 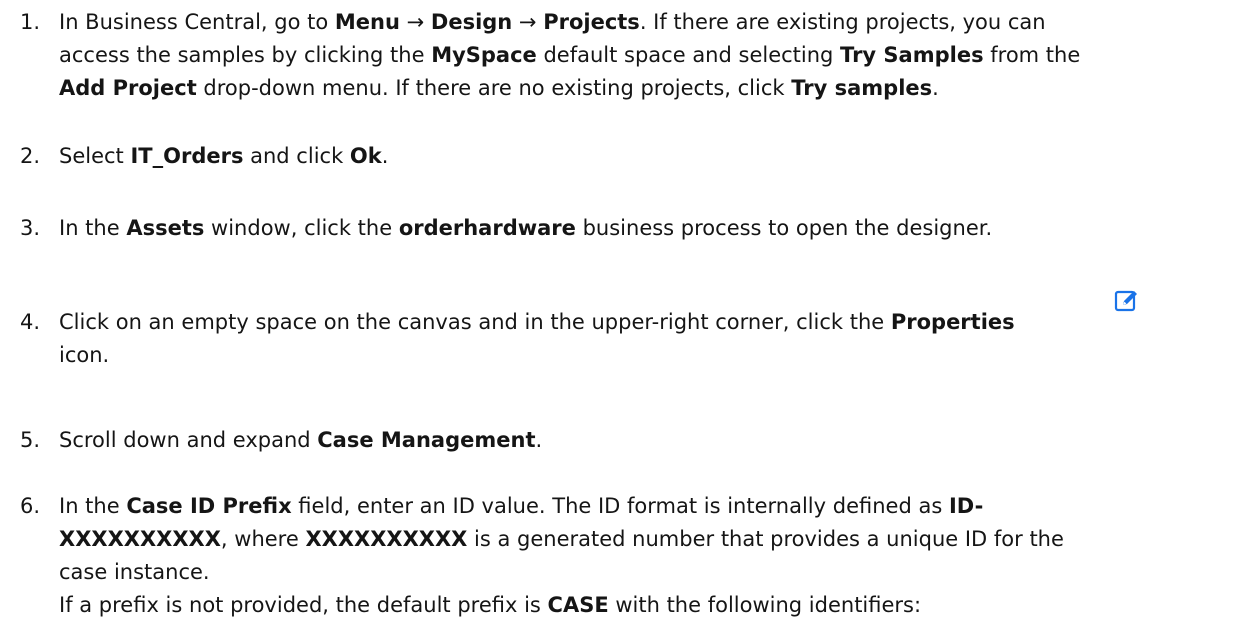 What do you see at coordinates (30, 156) in the screenshot?
I see `step-number: 2.` at bounding box center [30, 156].